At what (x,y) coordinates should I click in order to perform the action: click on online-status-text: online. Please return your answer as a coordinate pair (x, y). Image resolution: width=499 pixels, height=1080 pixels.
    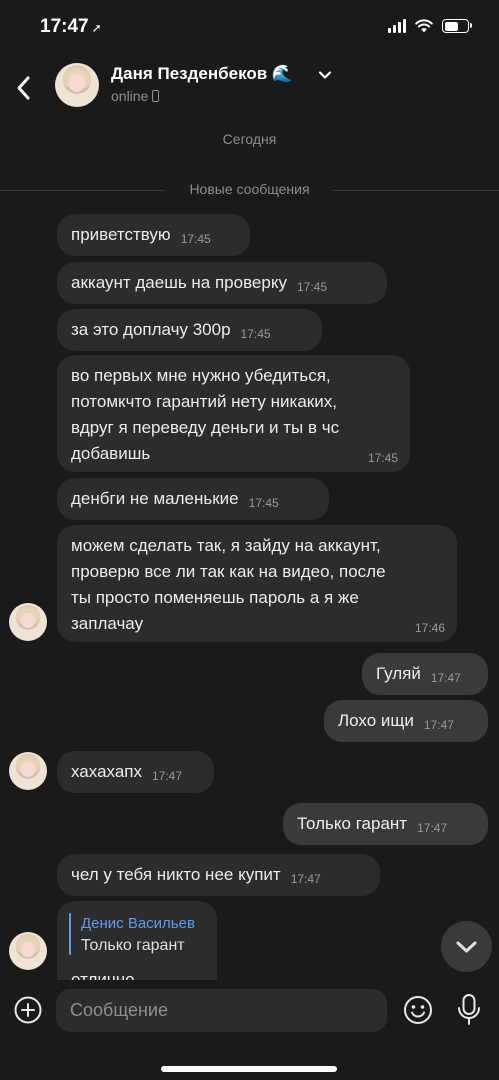
    Looking at the image, I should click on (130, 96).